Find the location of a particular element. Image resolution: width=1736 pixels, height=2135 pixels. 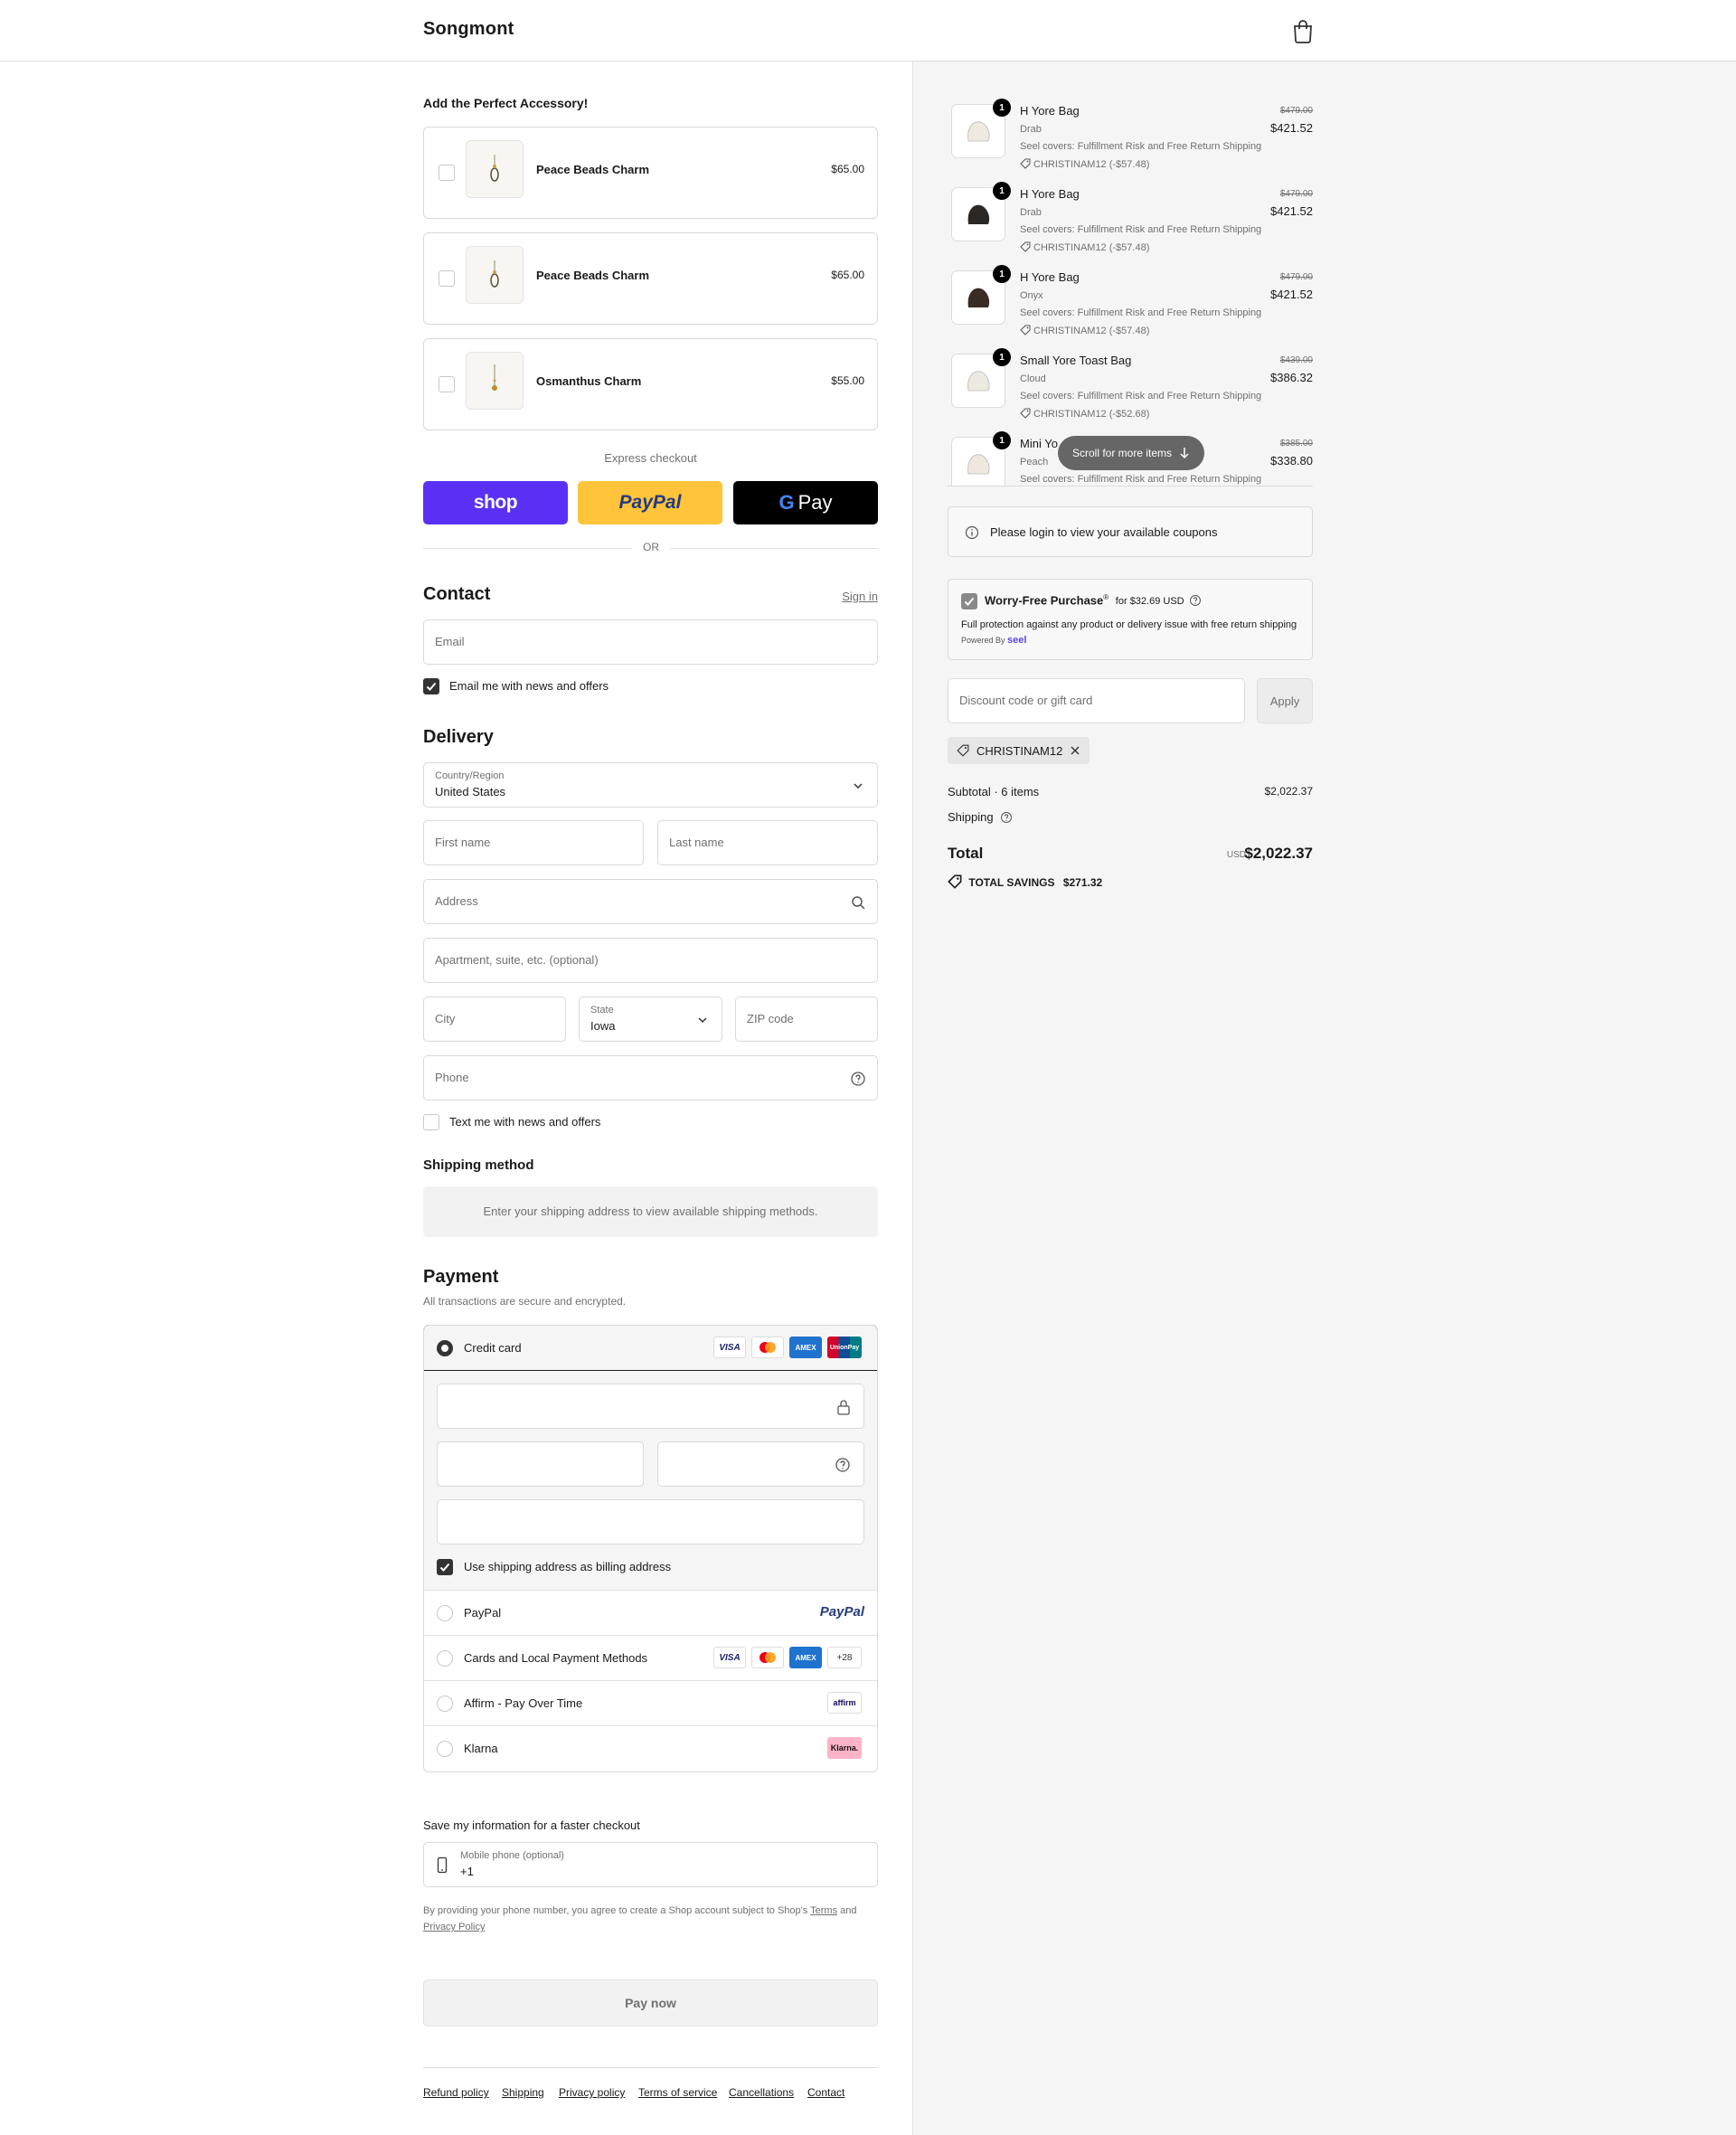

email-field: Email is located at coordinates (650, 642).